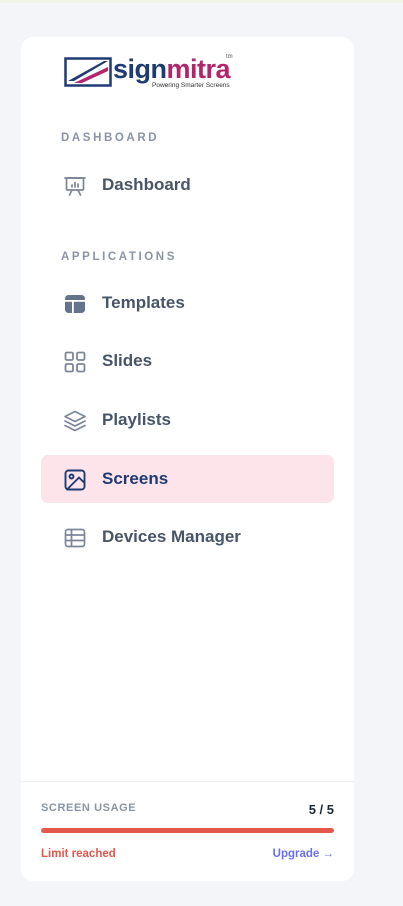 Image resolution: width=403 pixels, height=906 pixels. Describe the element at coordinates (136, 419) in the screenshot. I see `sidebar-item-label: Playlists` at that location.